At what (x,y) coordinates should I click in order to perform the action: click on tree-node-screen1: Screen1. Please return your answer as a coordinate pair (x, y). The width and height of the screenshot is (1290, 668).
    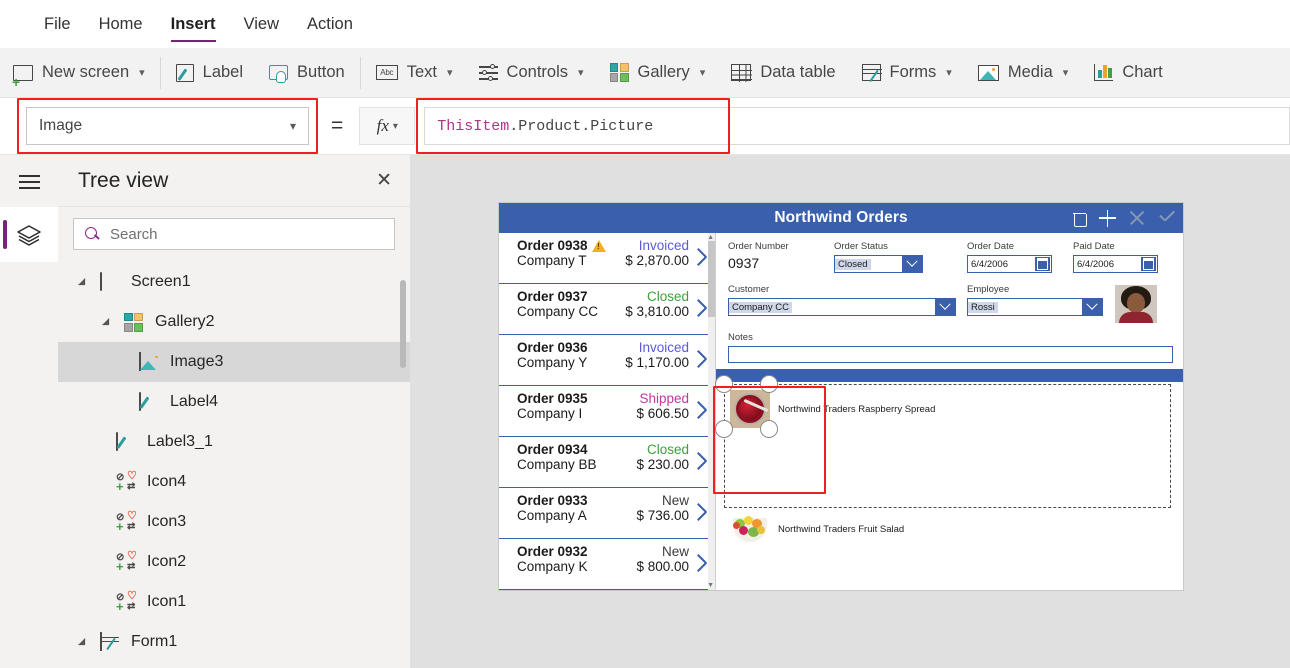
    Looking at the image, I should click on (234, 282).